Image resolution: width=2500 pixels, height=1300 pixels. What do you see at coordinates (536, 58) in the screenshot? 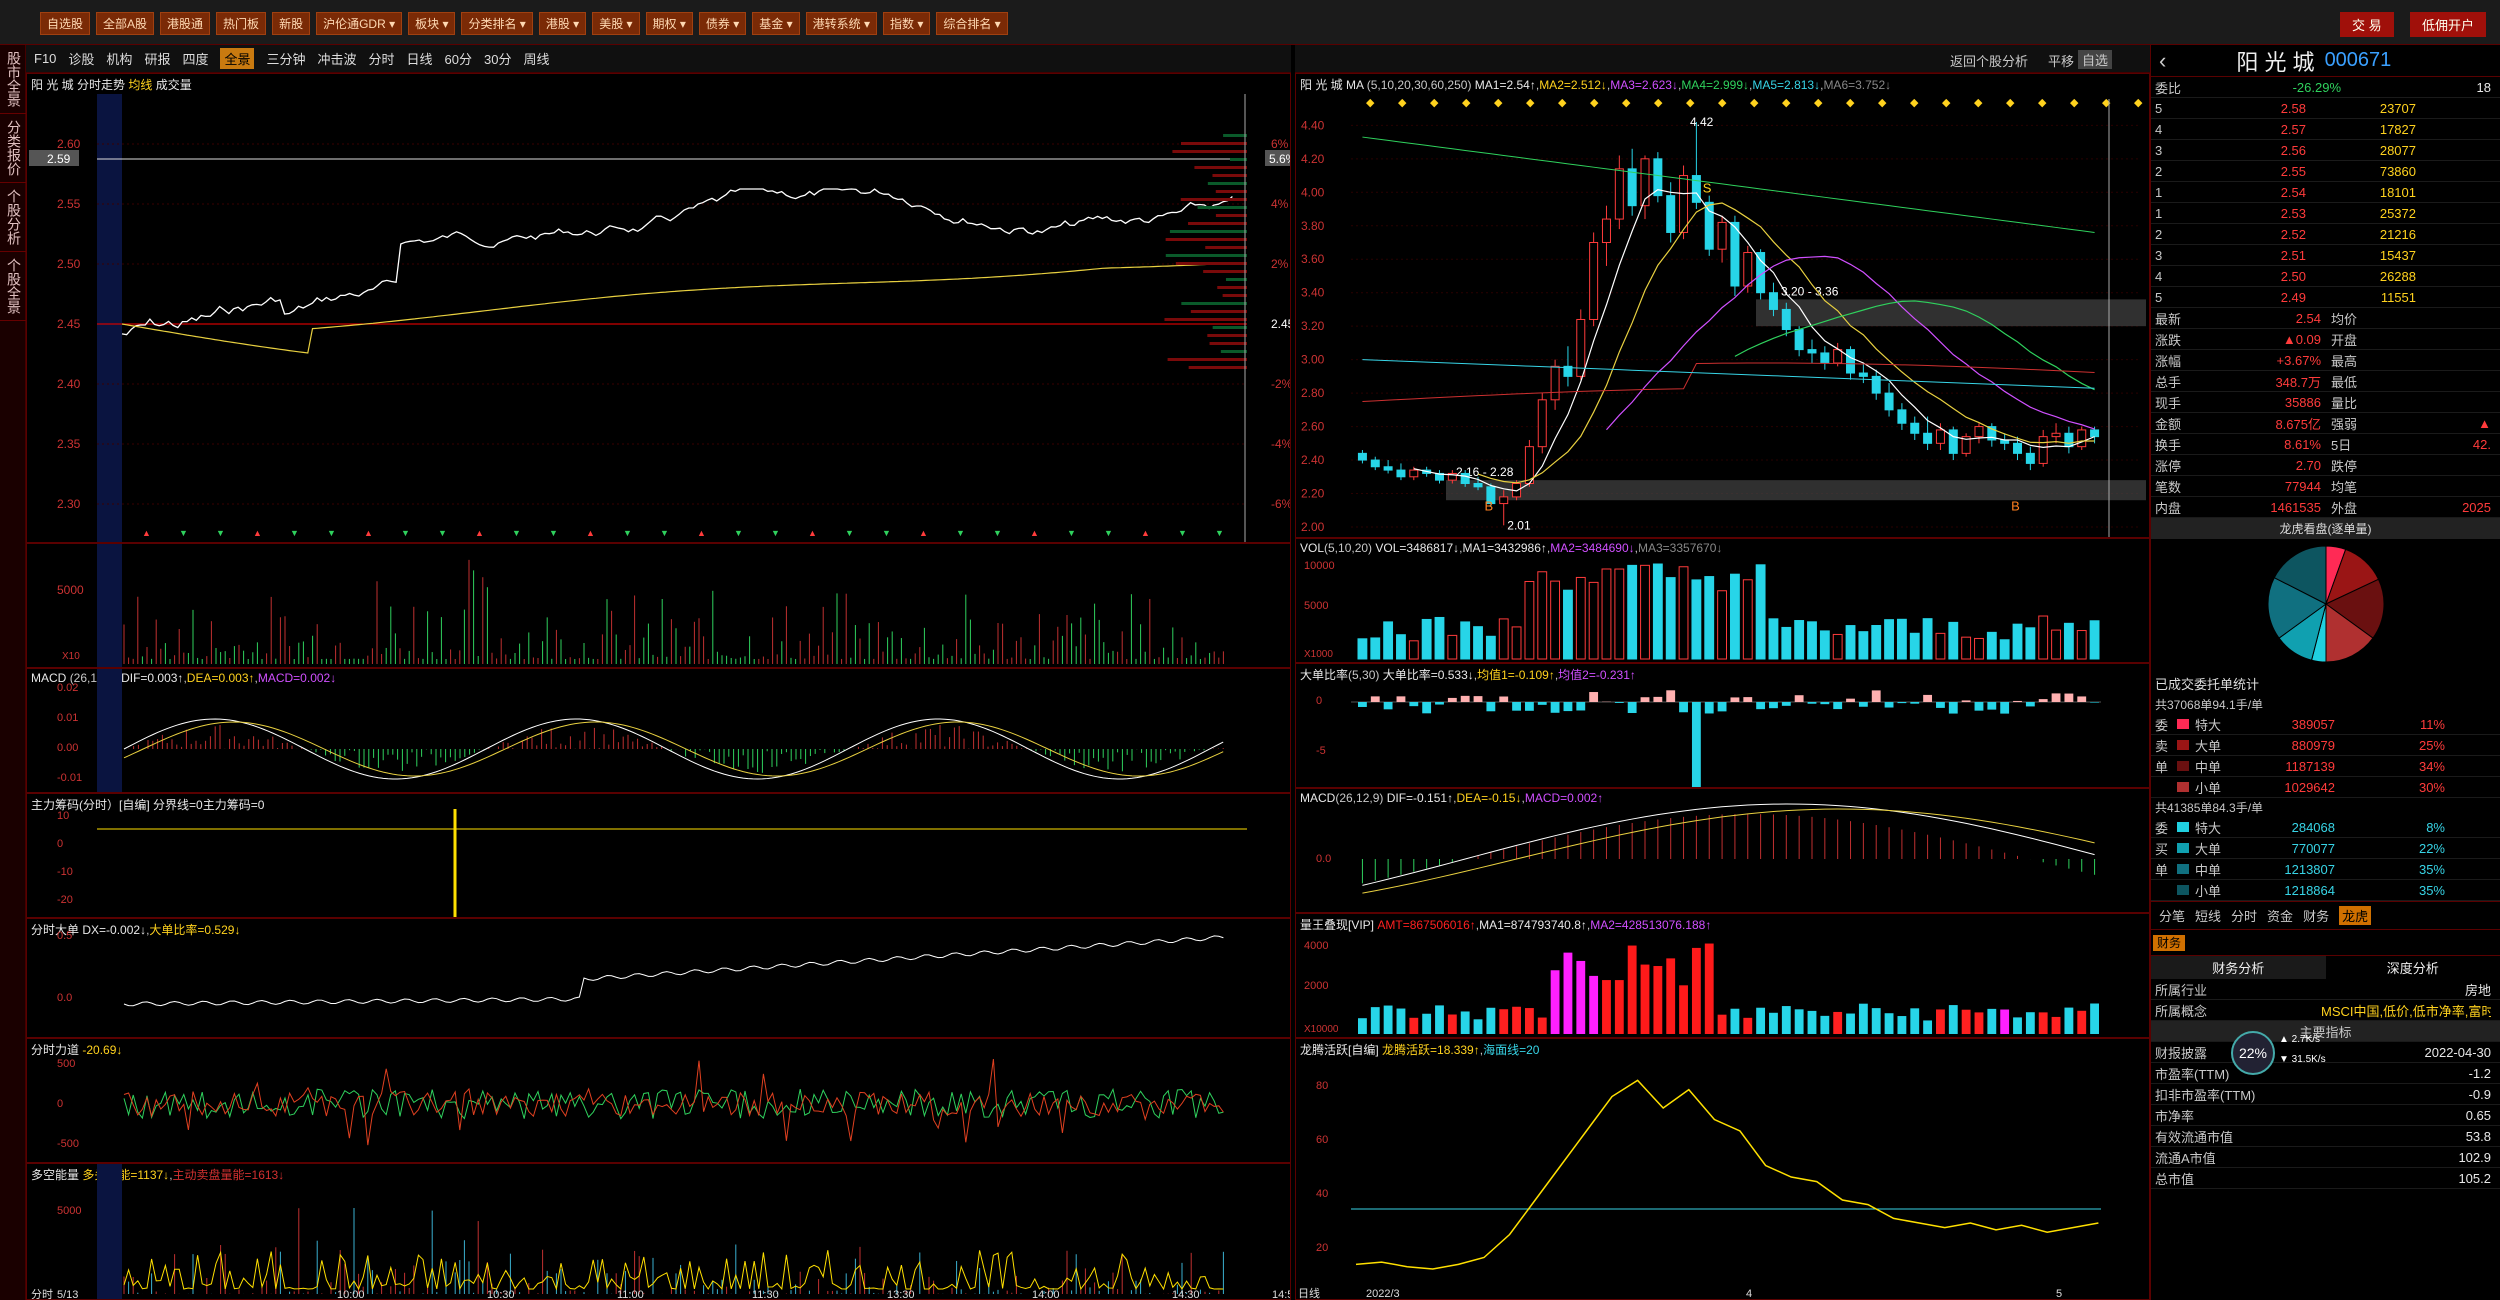
I see `toolbar-item: 周线` at bounding box center [536, 58].